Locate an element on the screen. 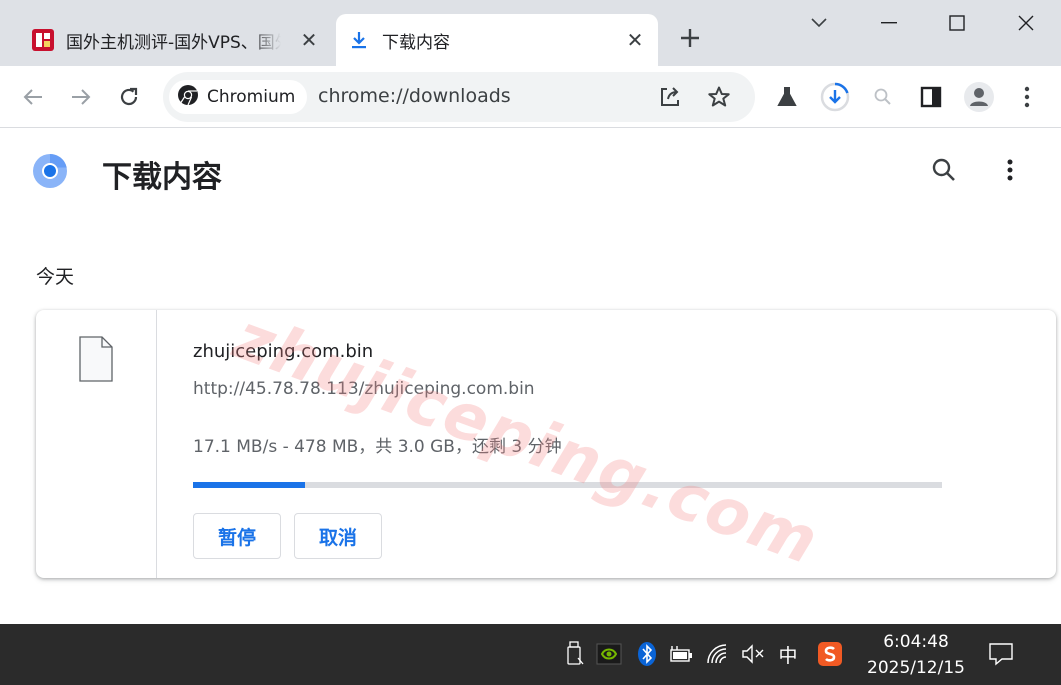 The image size is (1061, 685). minimize-icon is located at coordinates (889, 23).